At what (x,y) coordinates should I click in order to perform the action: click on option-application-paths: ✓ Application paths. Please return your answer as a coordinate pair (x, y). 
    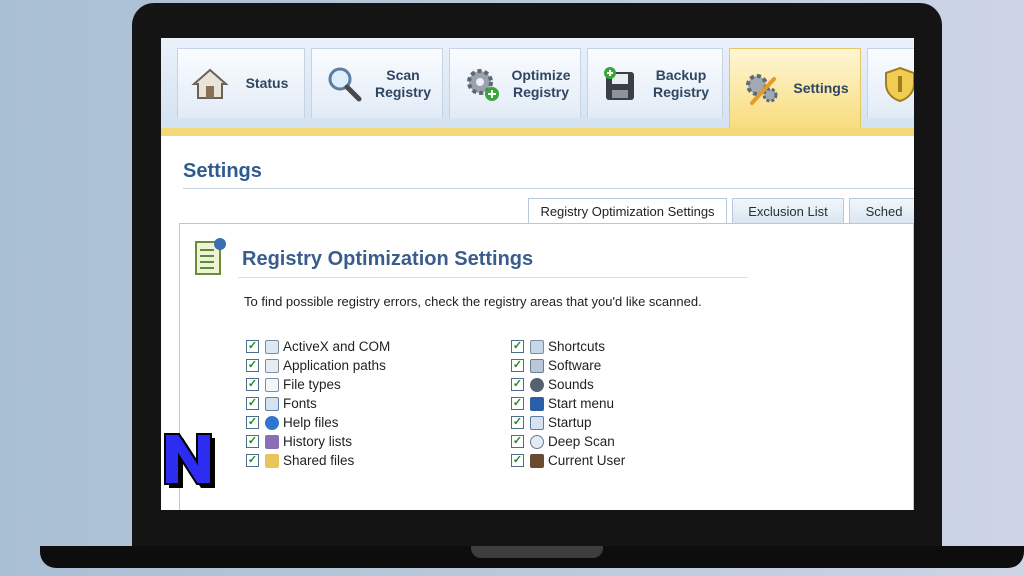
    Looking at the image, I should click on (318, 365).